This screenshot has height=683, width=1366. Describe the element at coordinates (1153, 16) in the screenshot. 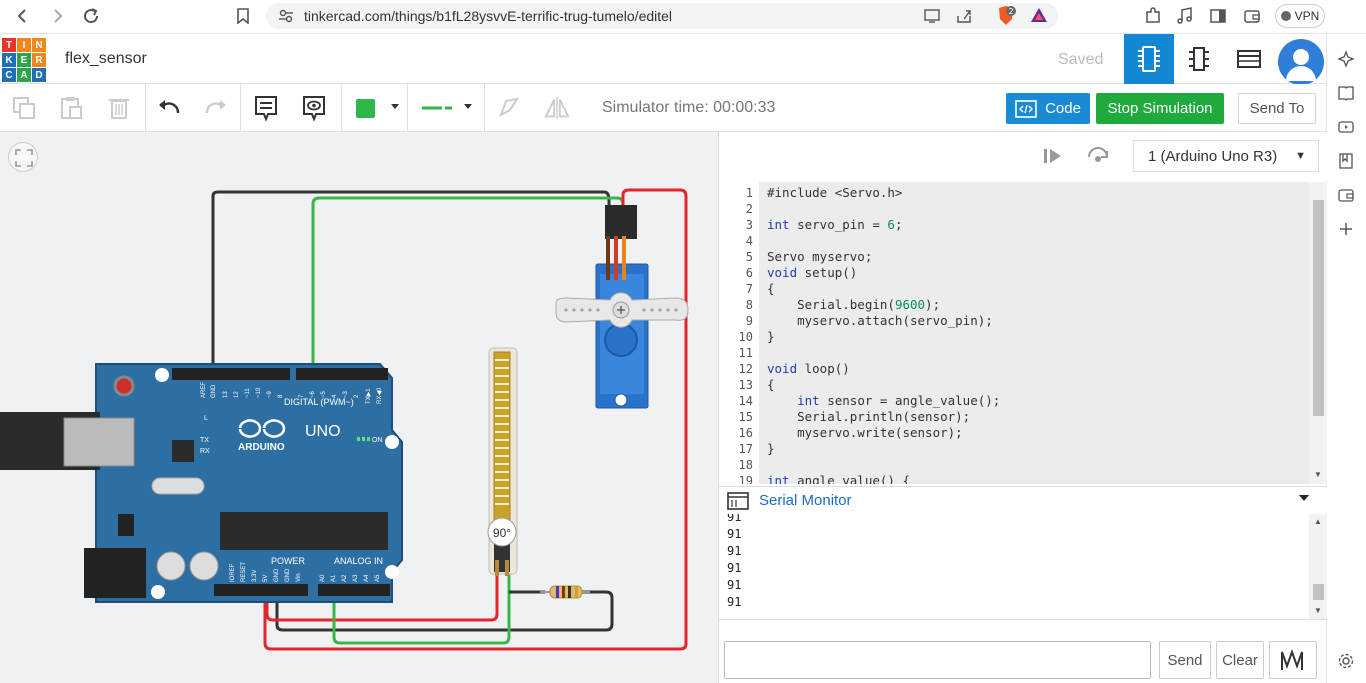

I see `extensions-icon` at that location.